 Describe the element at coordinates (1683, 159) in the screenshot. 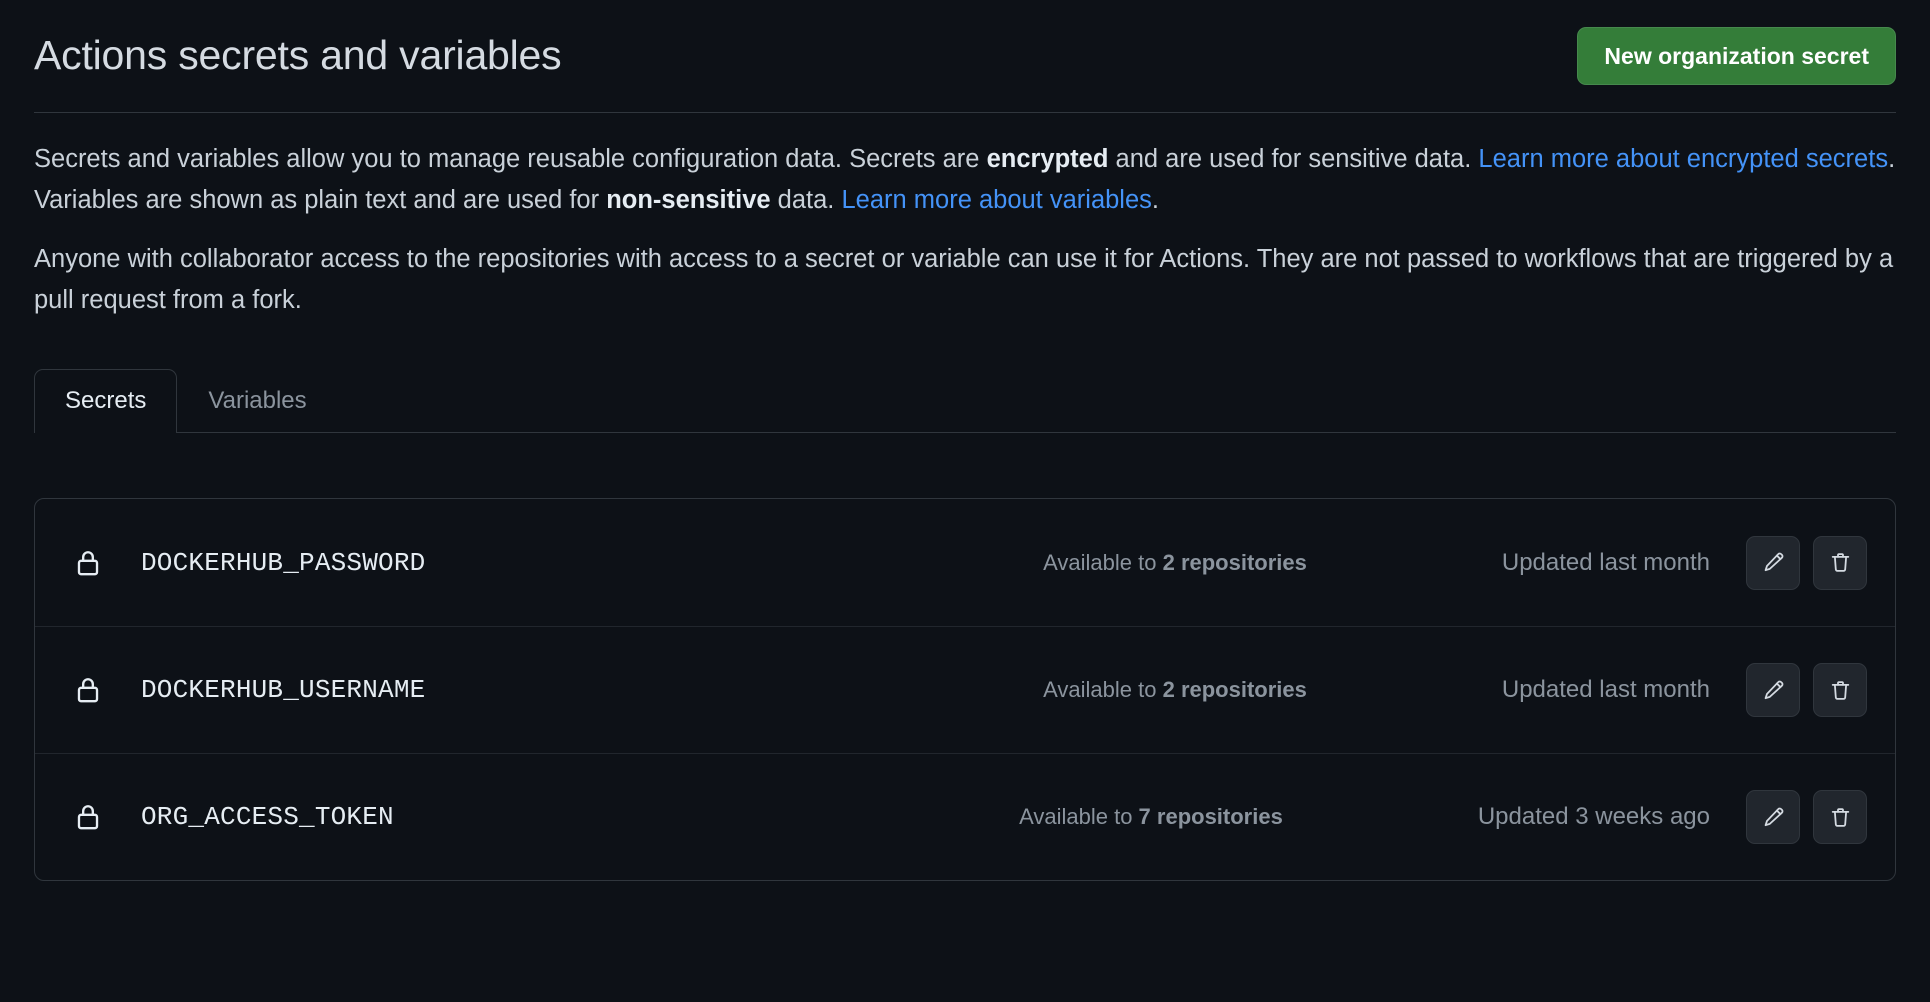

I see `learn-more-encrypted-secrets-link: Learn more about encrypted secrets` at that location.